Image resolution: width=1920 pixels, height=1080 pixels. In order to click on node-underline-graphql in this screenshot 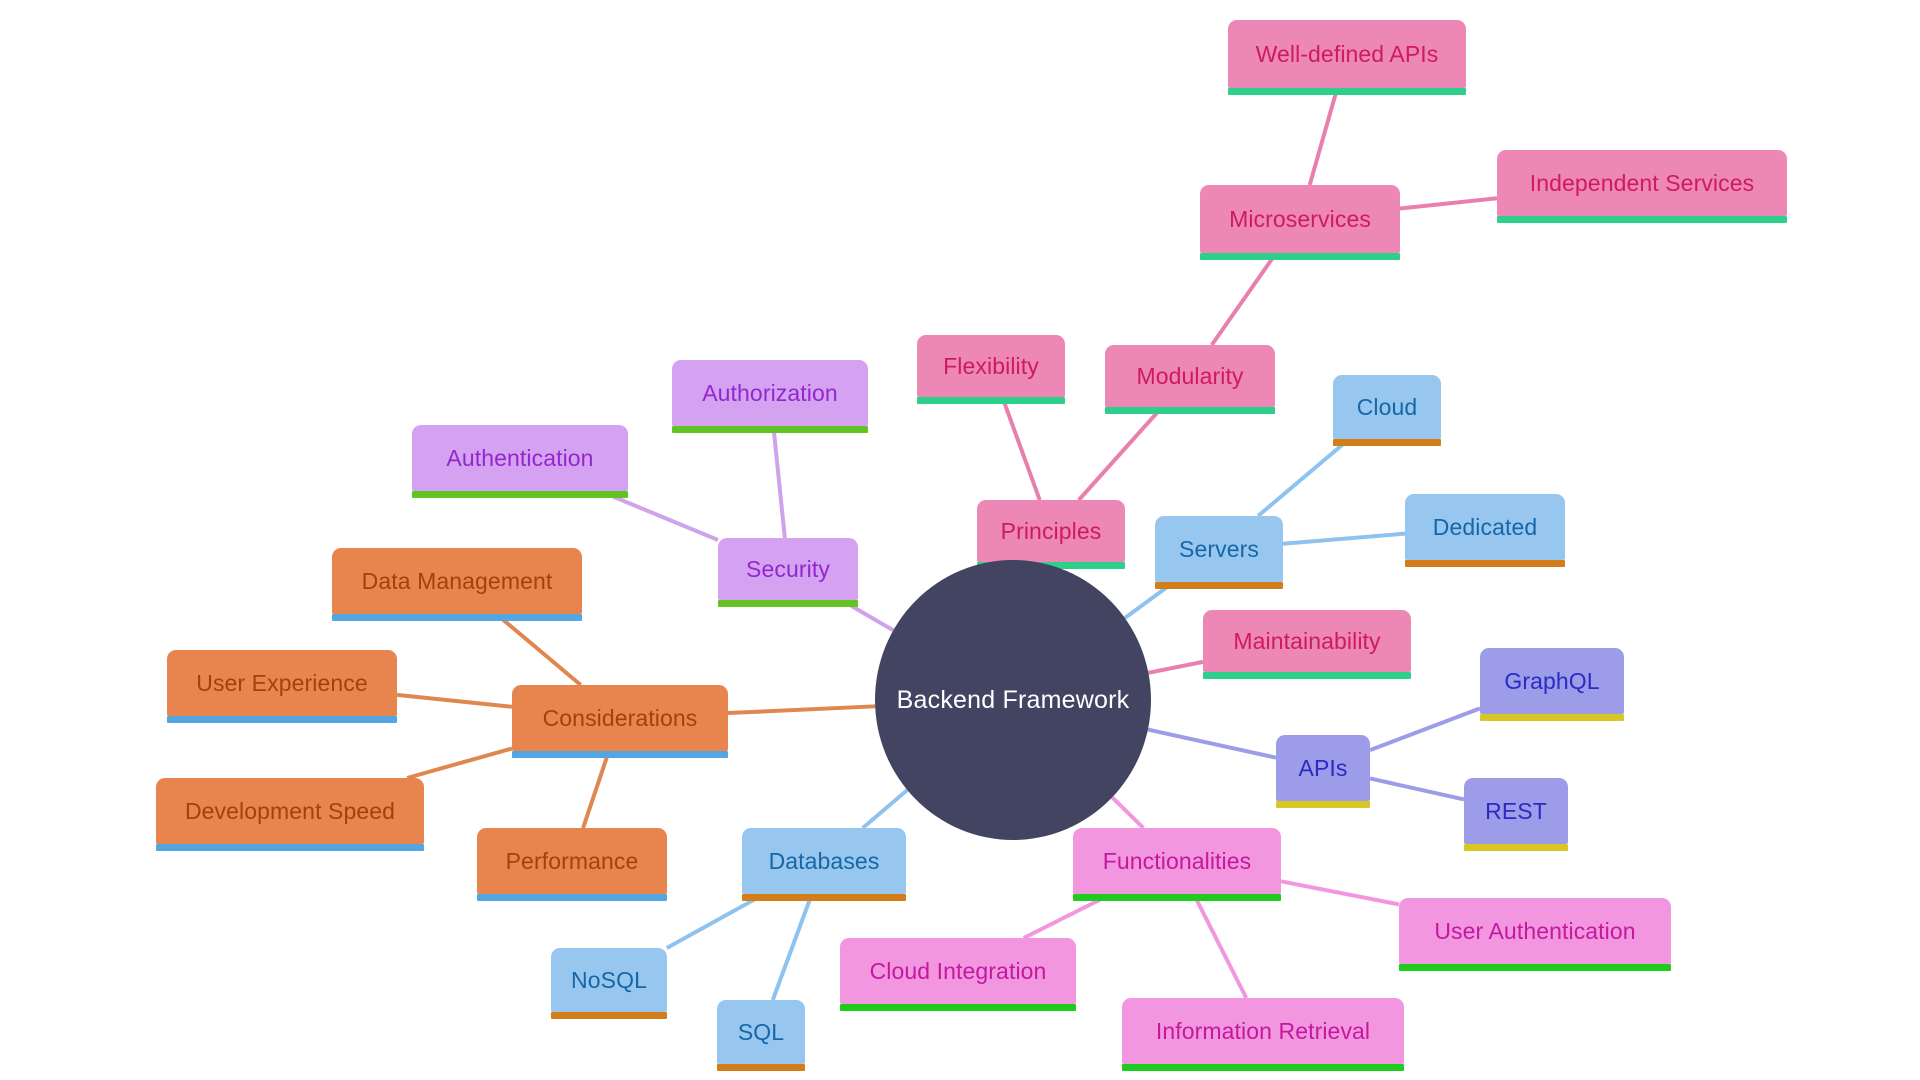, I will do `click(1552, 717)`.